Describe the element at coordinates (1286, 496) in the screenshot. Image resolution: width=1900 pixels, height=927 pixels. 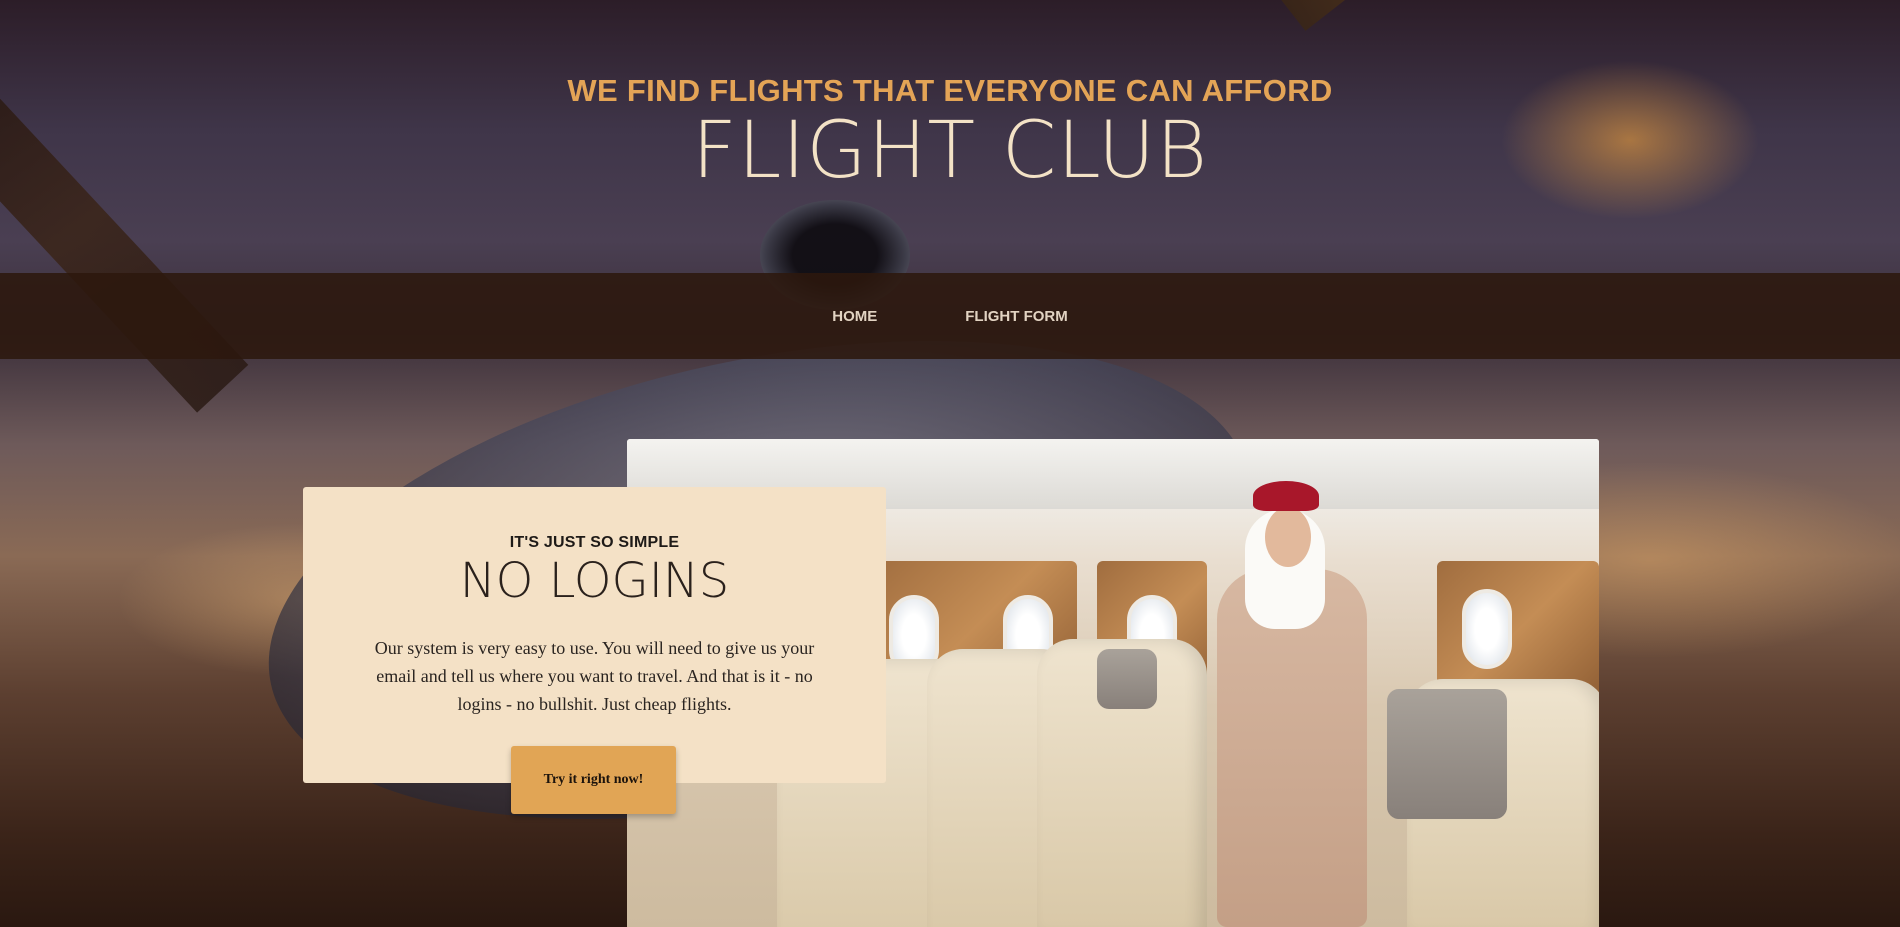
I see `attendant-hat` at that location.